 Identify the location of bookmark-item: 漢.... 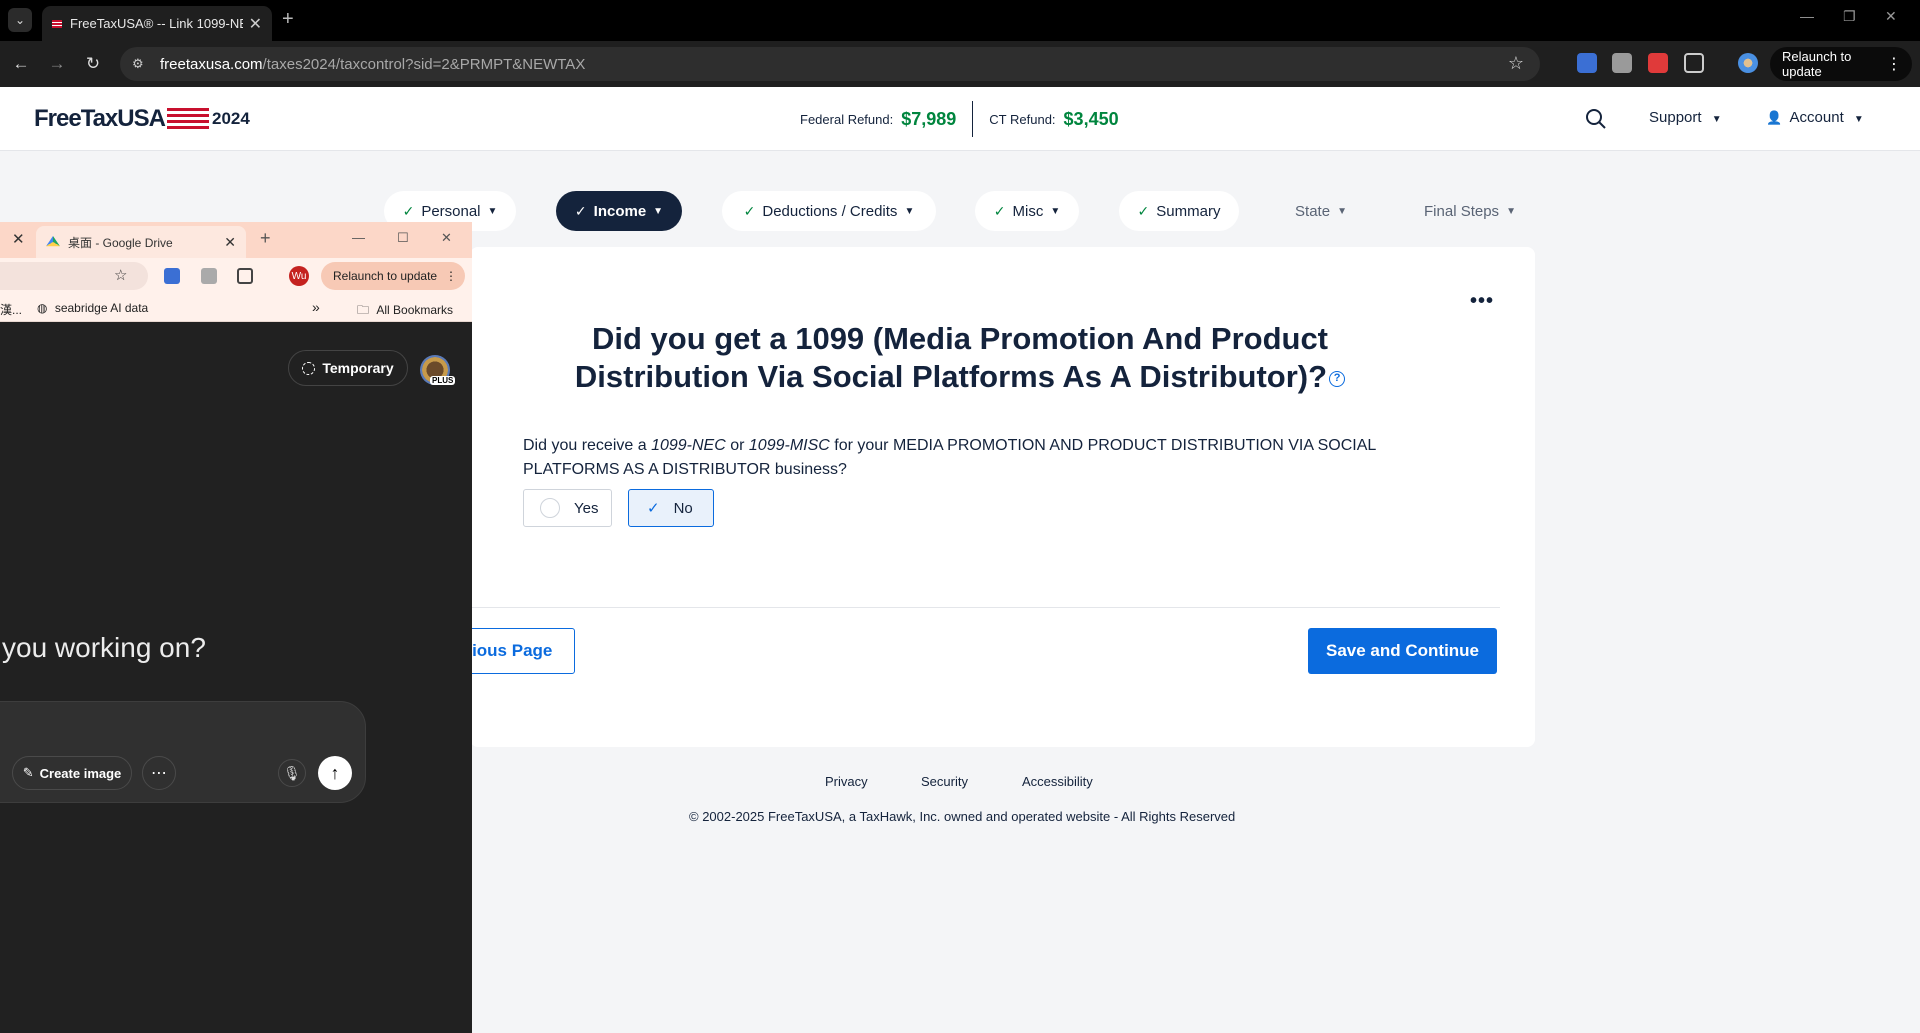
(11, 309).